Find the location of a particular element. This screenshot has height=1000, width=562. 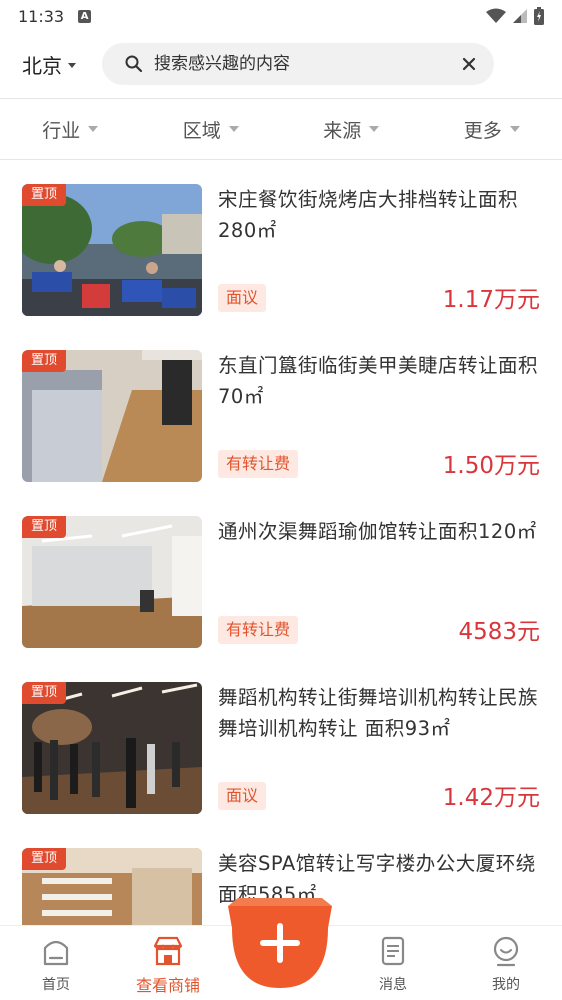

battery-icon is located at coordinates (539, 16).